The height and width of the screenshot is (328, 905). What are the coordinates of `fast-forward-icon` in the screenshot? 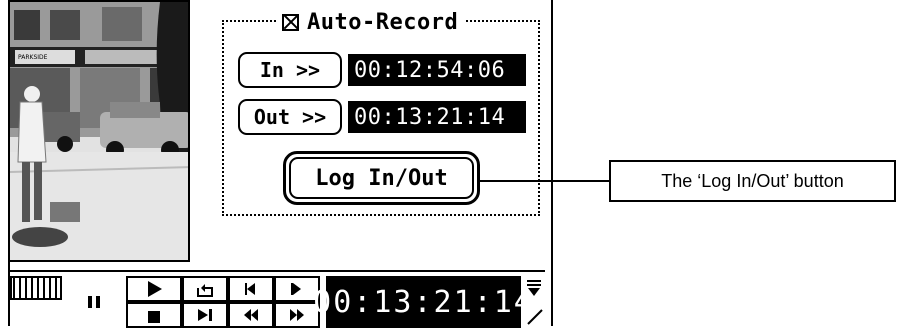 It's located at (297, 315).